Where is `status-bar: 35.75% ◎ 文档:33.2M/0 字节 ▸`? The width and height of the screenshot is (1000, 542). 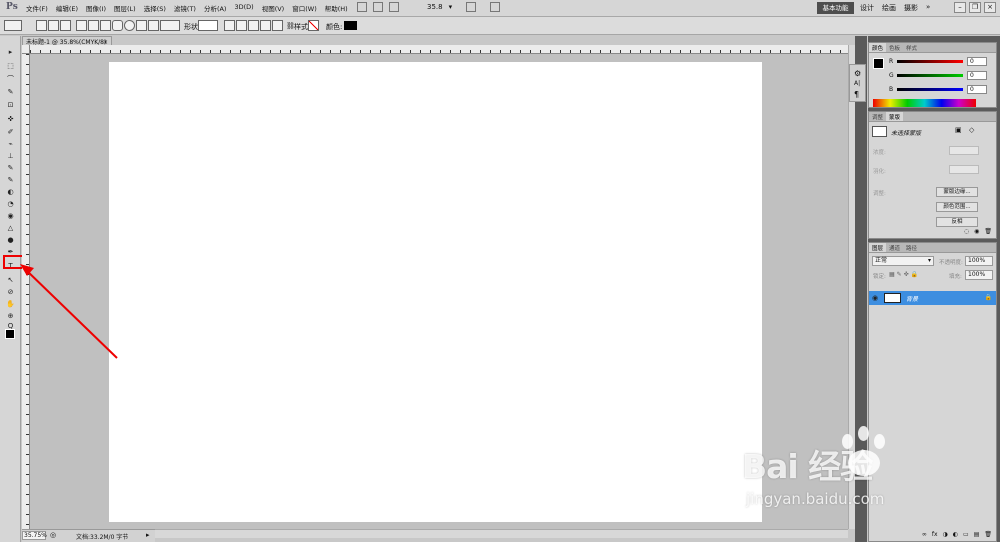 status-bar: 35.75% ◎ 文档:33.2M/0 字节 ▸ is located at coordinates (88, 535).